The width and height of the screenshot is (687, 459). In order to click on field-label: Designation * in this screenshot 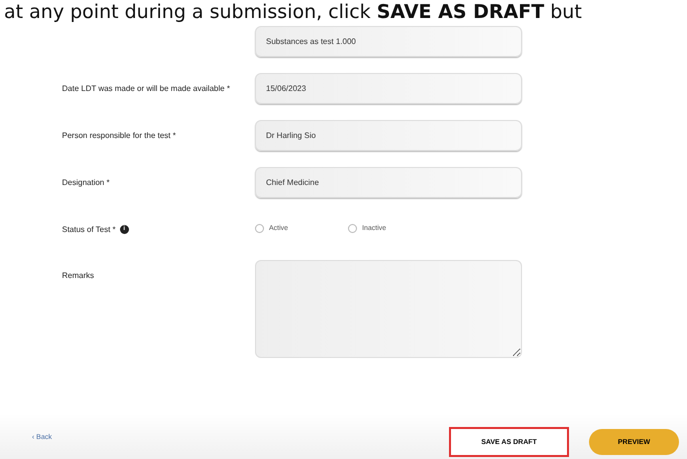, I will do `click(86, 183)`.